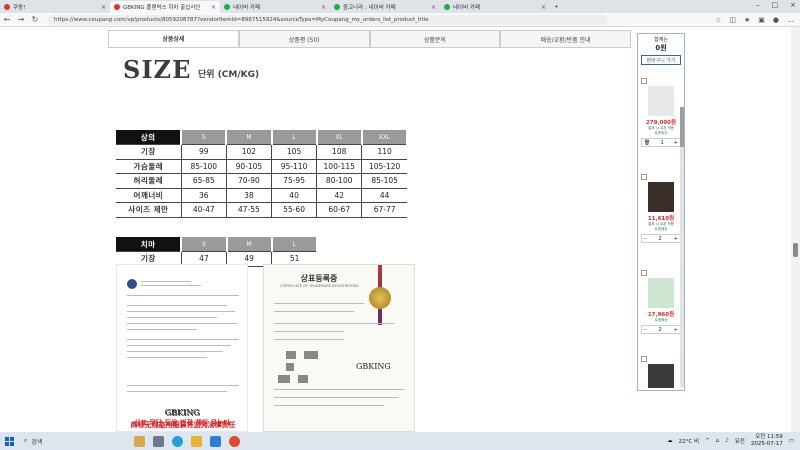  I want to click on tab-inquiries: 상품문의, so click(435, 38).